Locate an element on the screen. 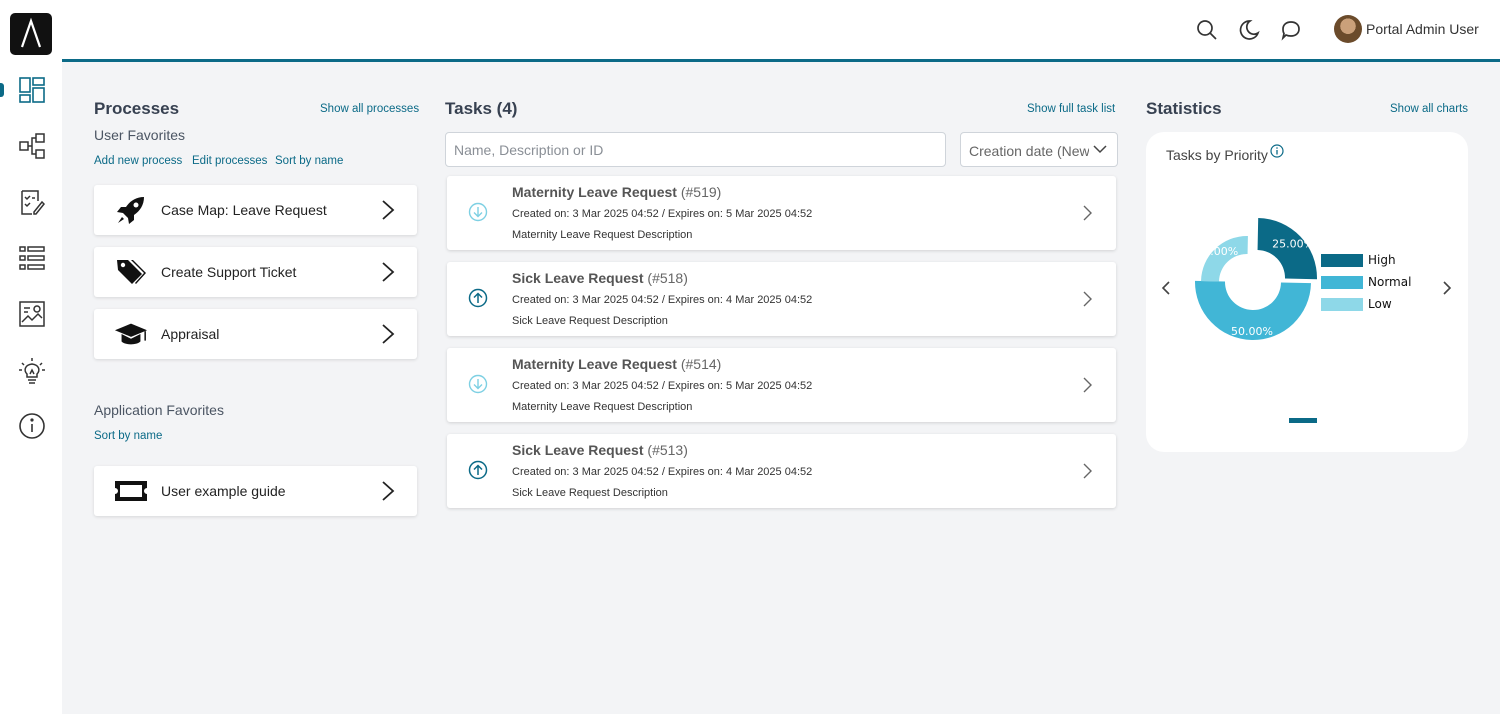 This screenshot has width=1500, height=714. process-label: Create Support Ticket is located at coordinates (229, 272).